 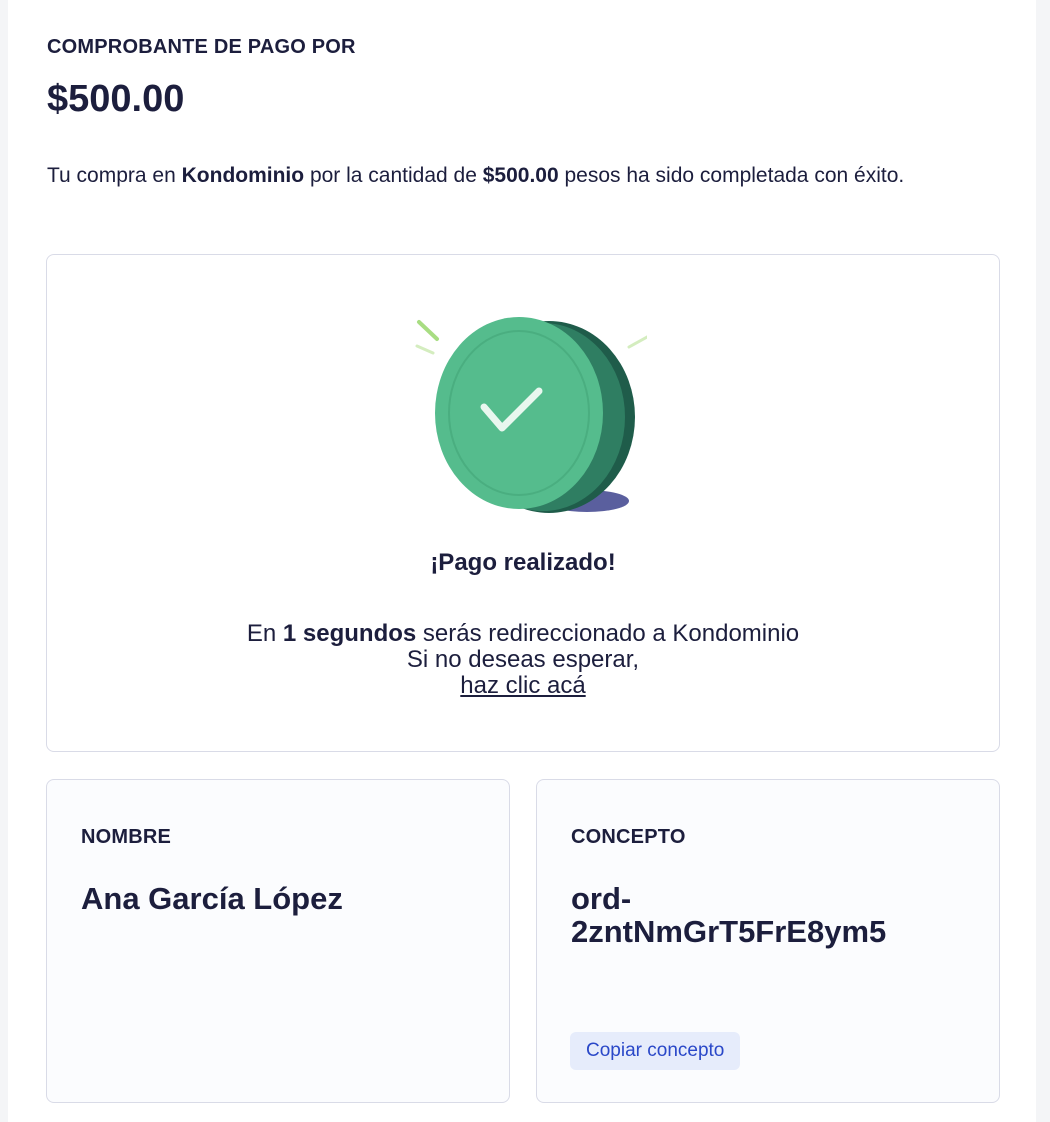 What do you see at coordinates (278, 941) in the screenshot?
I see `name-card: NOMBRE Ana García López` at bounding box center [278, 941].